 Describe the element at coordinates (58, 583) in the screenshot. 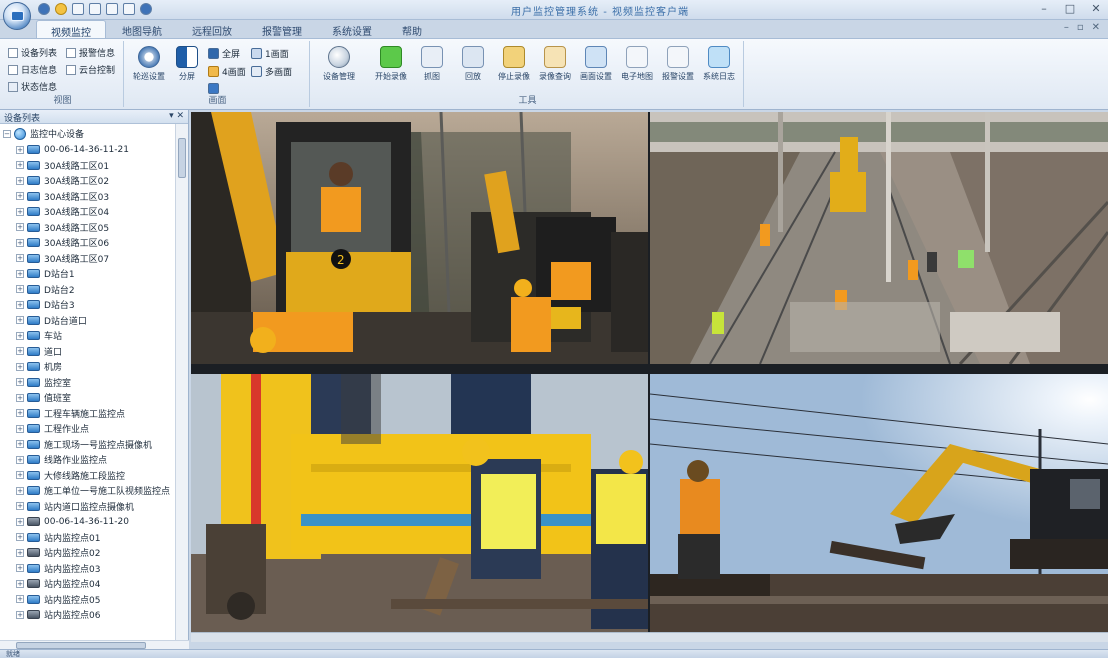

I see `tree-item: + 站内监控点04` at that location.